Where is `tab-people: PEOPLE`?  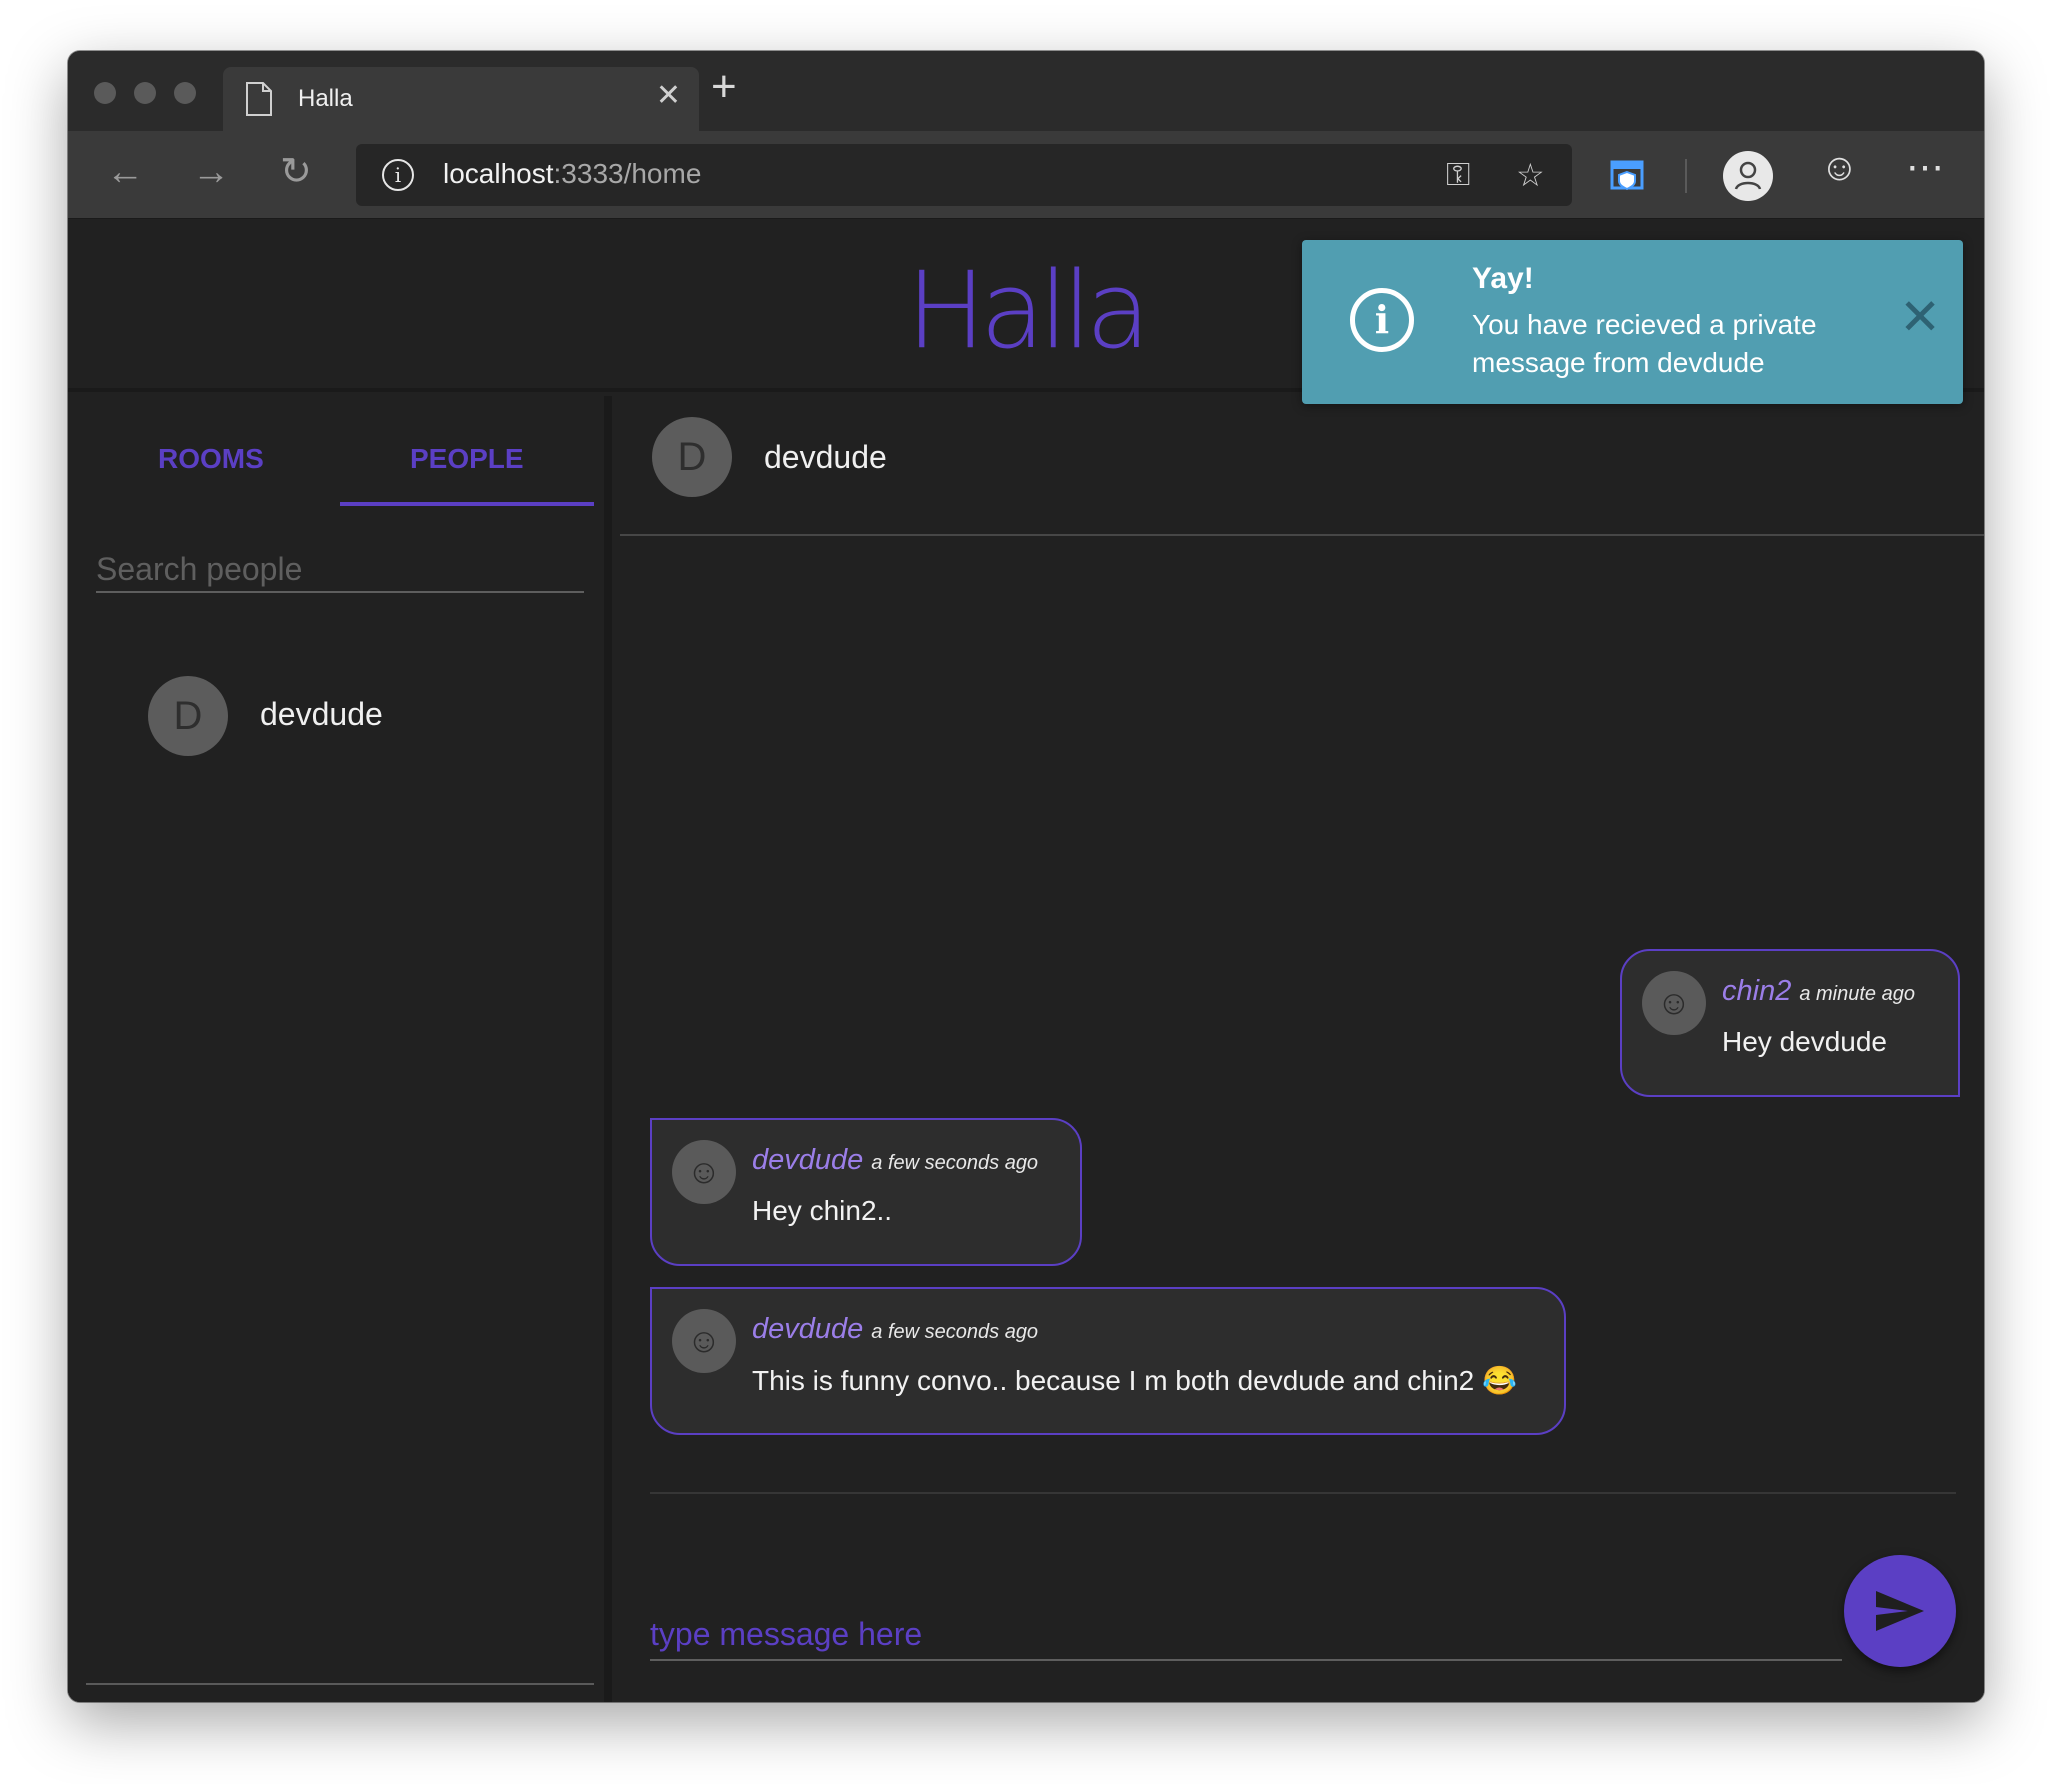 tab-people: PEOPLE is located at coordinates (467, 459).